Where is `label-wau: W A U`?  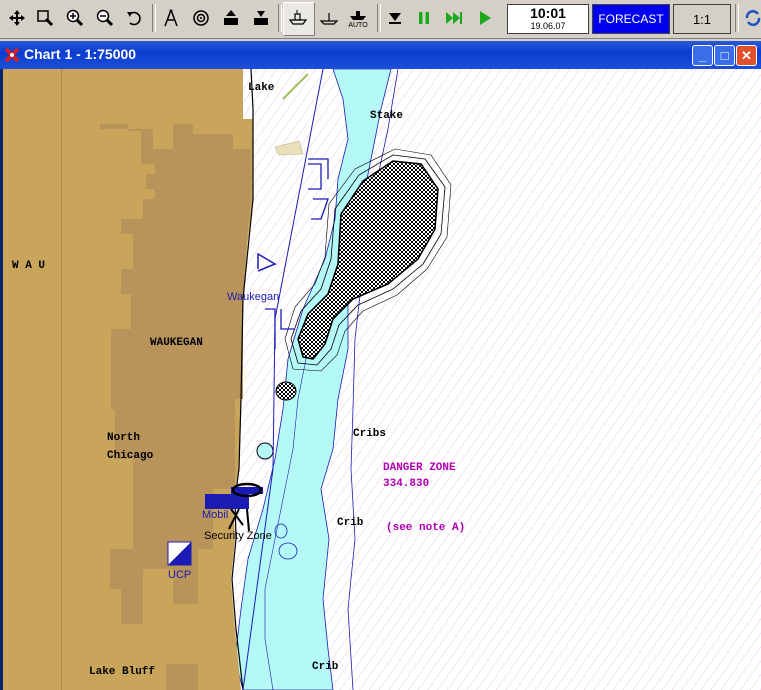 label-wau: W A U is located at coordinates (29, 266).